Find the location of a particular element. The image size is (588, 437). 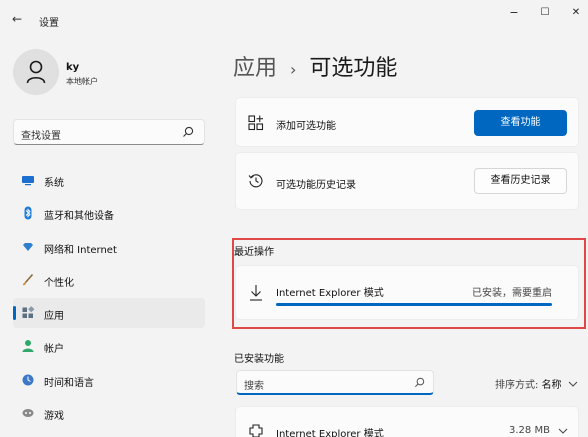

sidebar-item-accounts: 帐户 is located at coordinates (109, 346).